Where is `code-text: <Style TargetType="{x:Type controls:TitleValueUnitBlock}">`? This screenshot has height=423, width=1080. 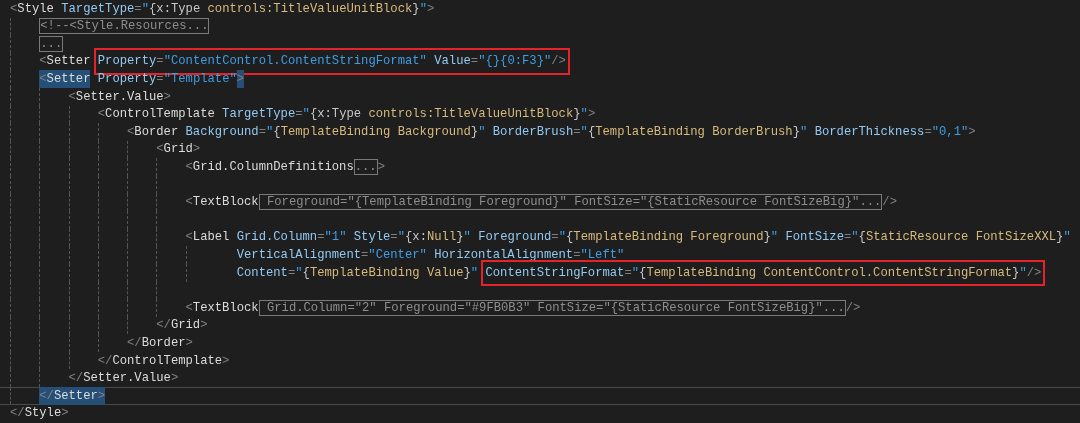
code-text: <Style TargetType="{x:Type controls:TitleValueUnitBlock}"> is located at coordinates (222, 9).